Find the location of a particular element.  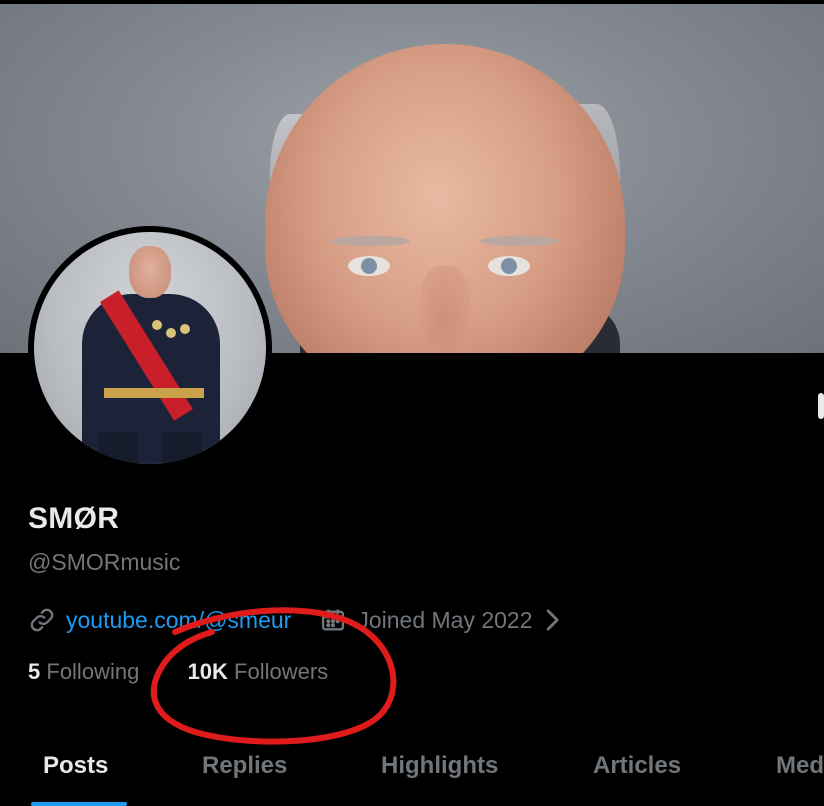

profile-follow-counts: 5 Following 10K Followers is located at coordinates (178, 672).